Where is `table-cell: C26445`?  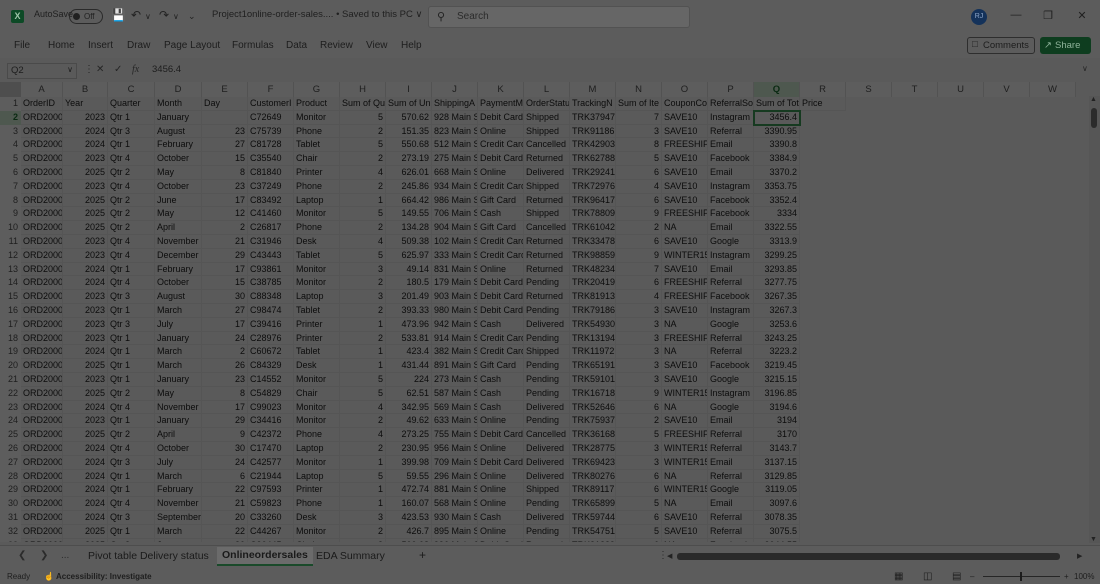
table-cell: C26445 is located at coordinates (271, 540).